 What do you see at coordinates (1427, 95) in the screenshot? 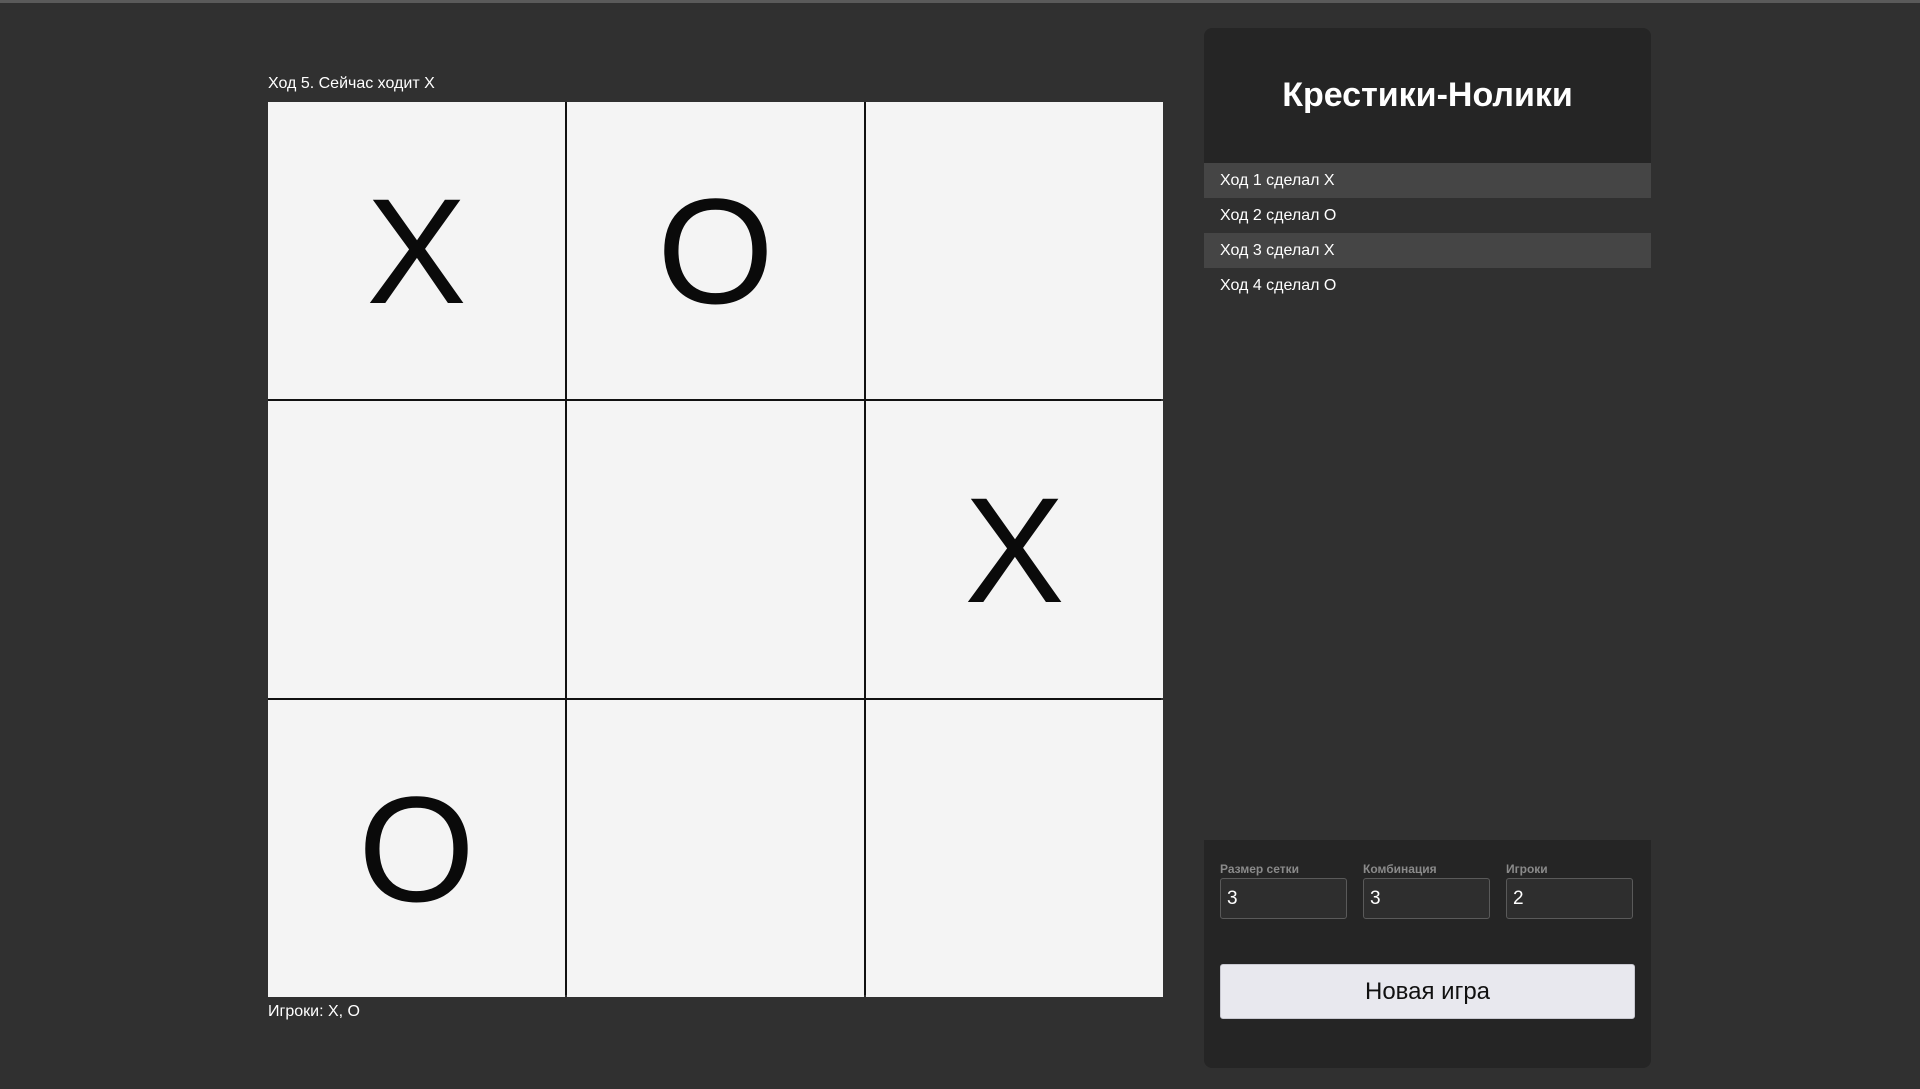
I see `game-title: Крестики-Нолики` at bounding box center [1427, 95].